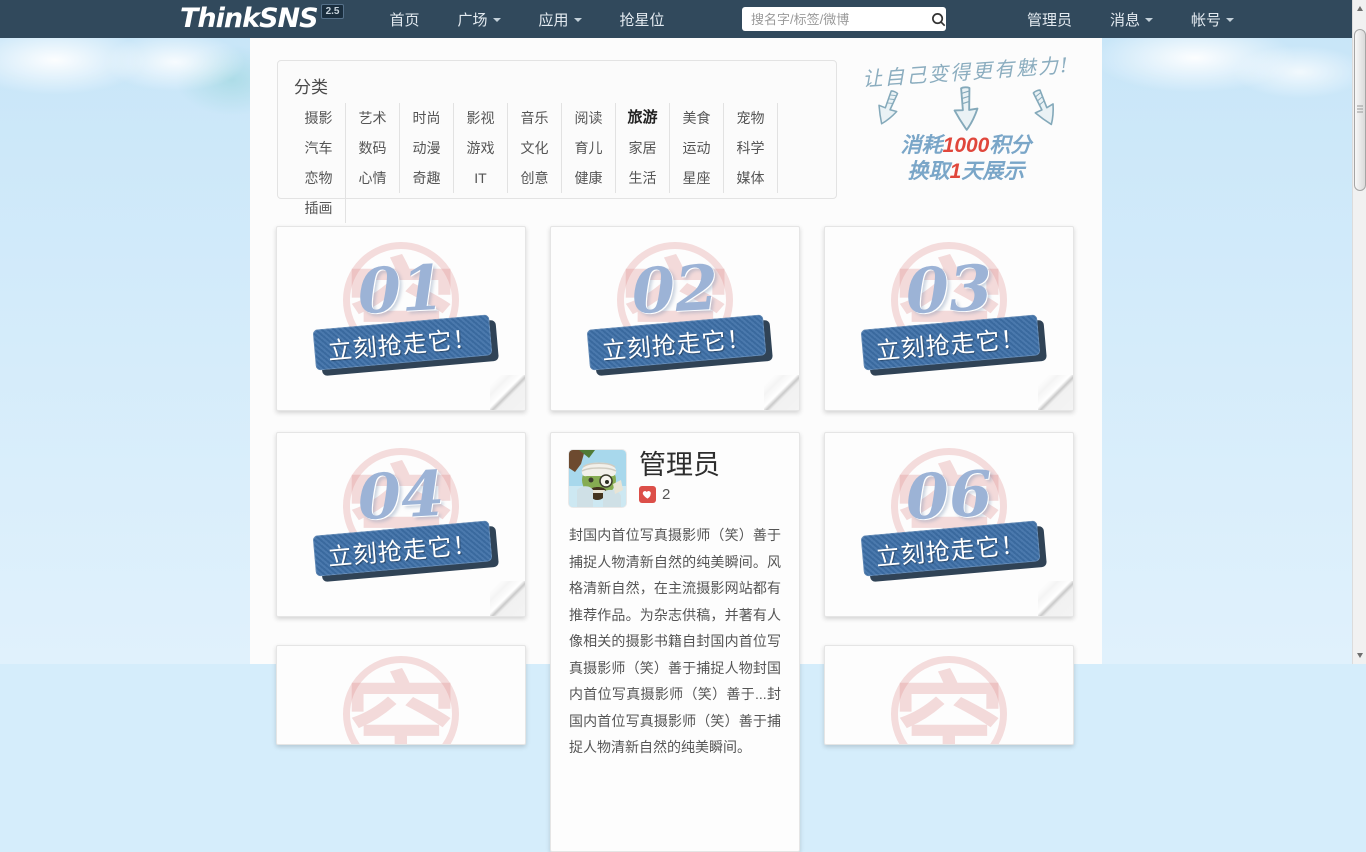  I want to click on scroll-down-button, so click(1359, 655).